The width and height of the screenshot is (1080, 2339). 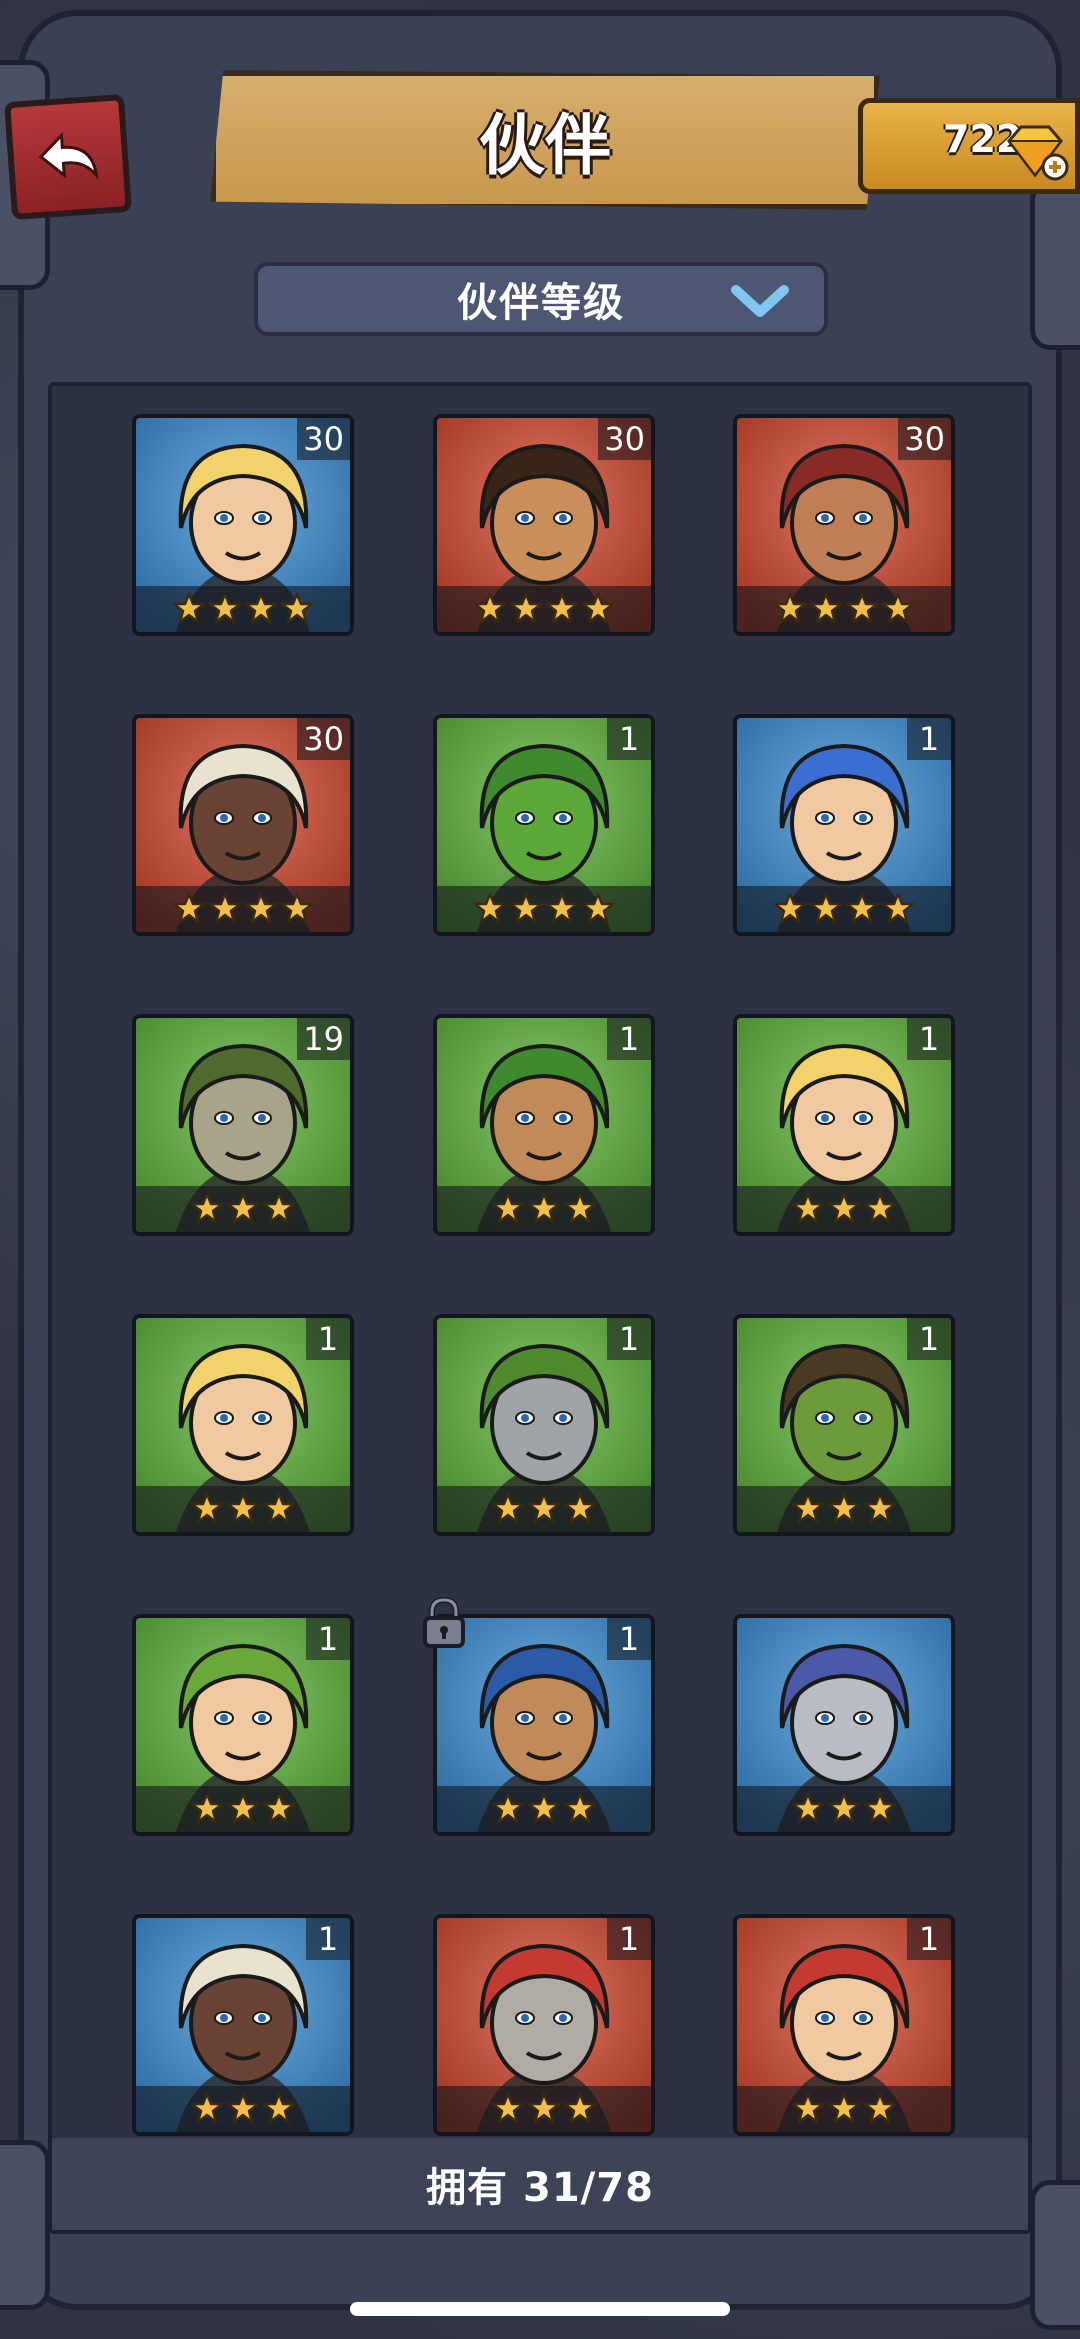 I want to click on sort-dropdown: 伙伴等级, so click(x=541, y=299).